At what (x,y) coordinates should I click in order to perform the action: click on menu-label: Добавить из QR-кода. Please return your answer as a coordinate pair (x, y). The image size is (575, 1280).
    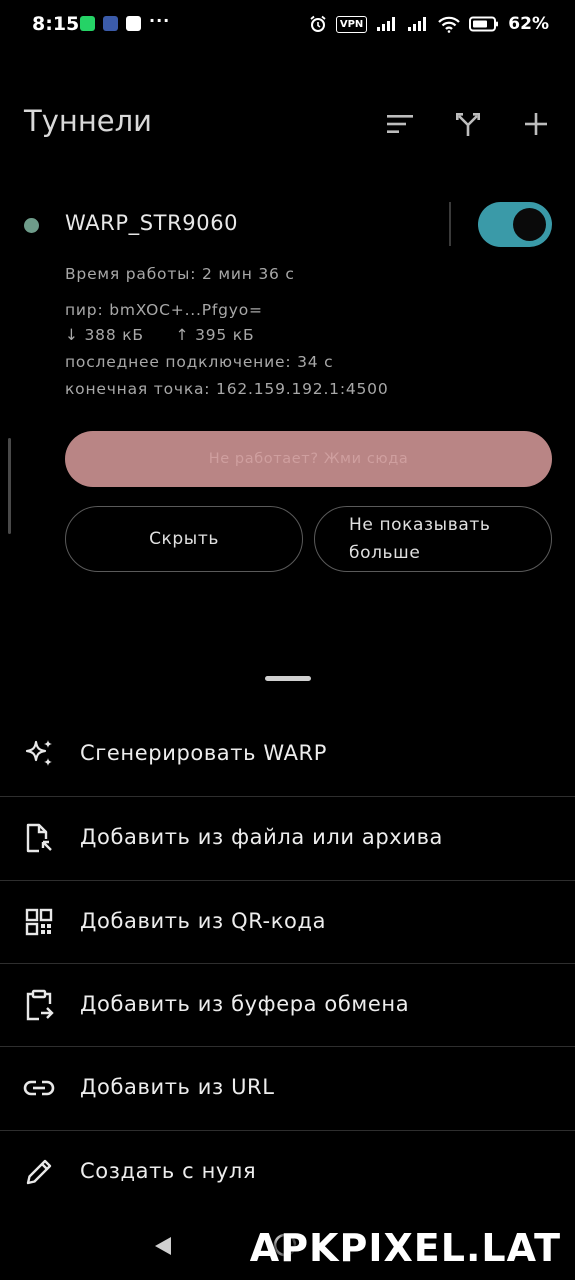
    Looking at the image, I should click on (203, 921).